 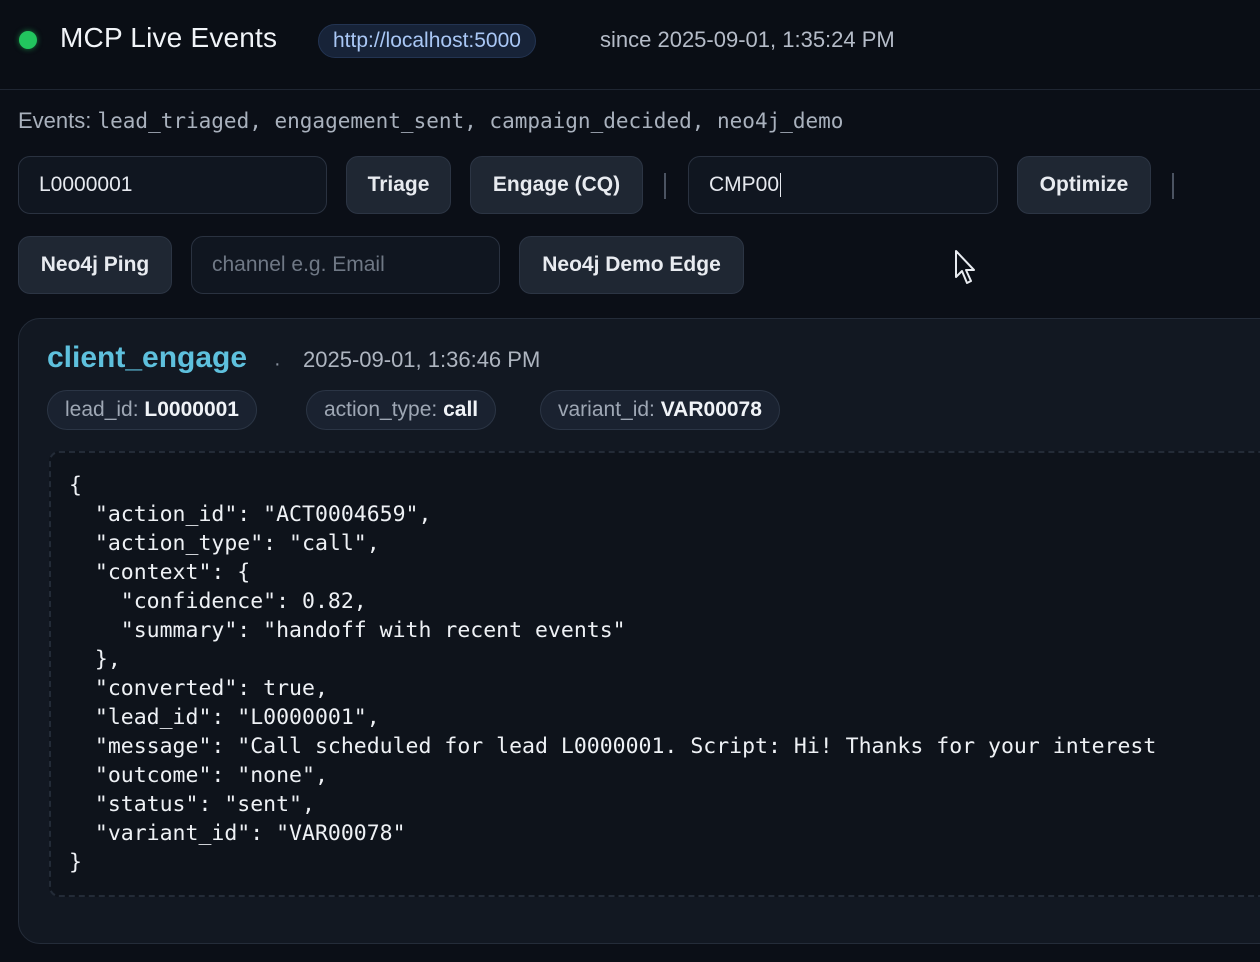 I want to click on events-label: Events:, so click(x=55, y=120).